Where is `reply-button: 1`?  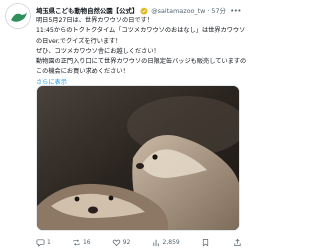
reply-button: 1 is located at coordinates (43, 242).